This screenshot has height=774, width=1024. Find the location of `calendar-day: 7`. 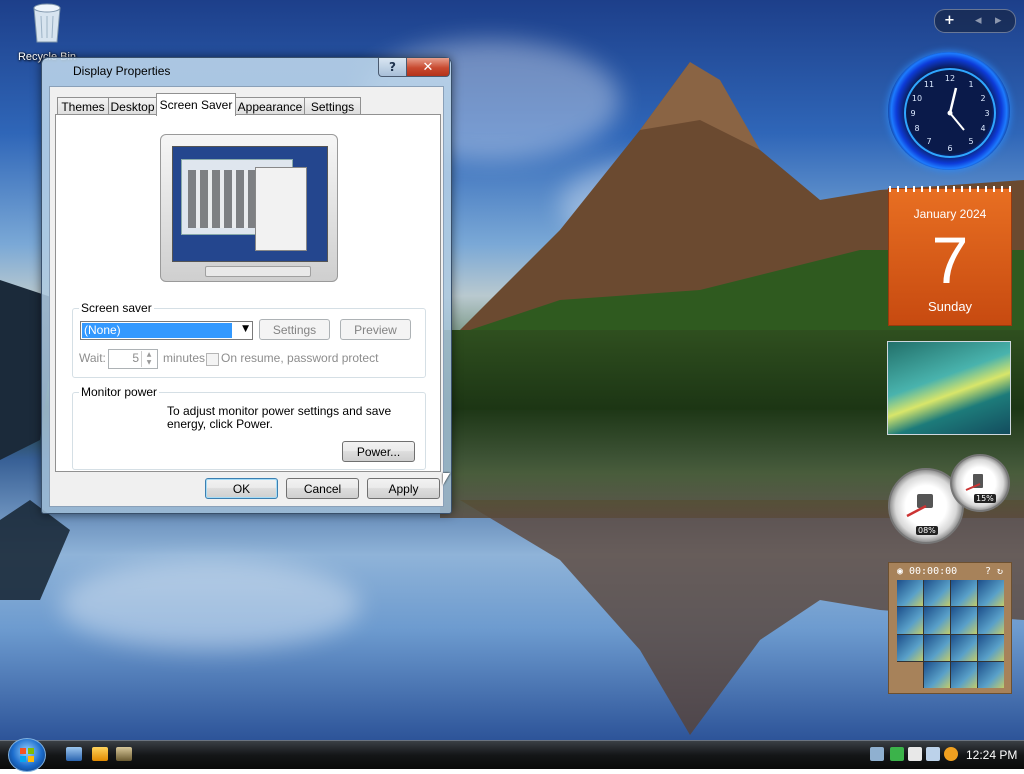

calendar-day: 7 is located at coordinates (950, 260).